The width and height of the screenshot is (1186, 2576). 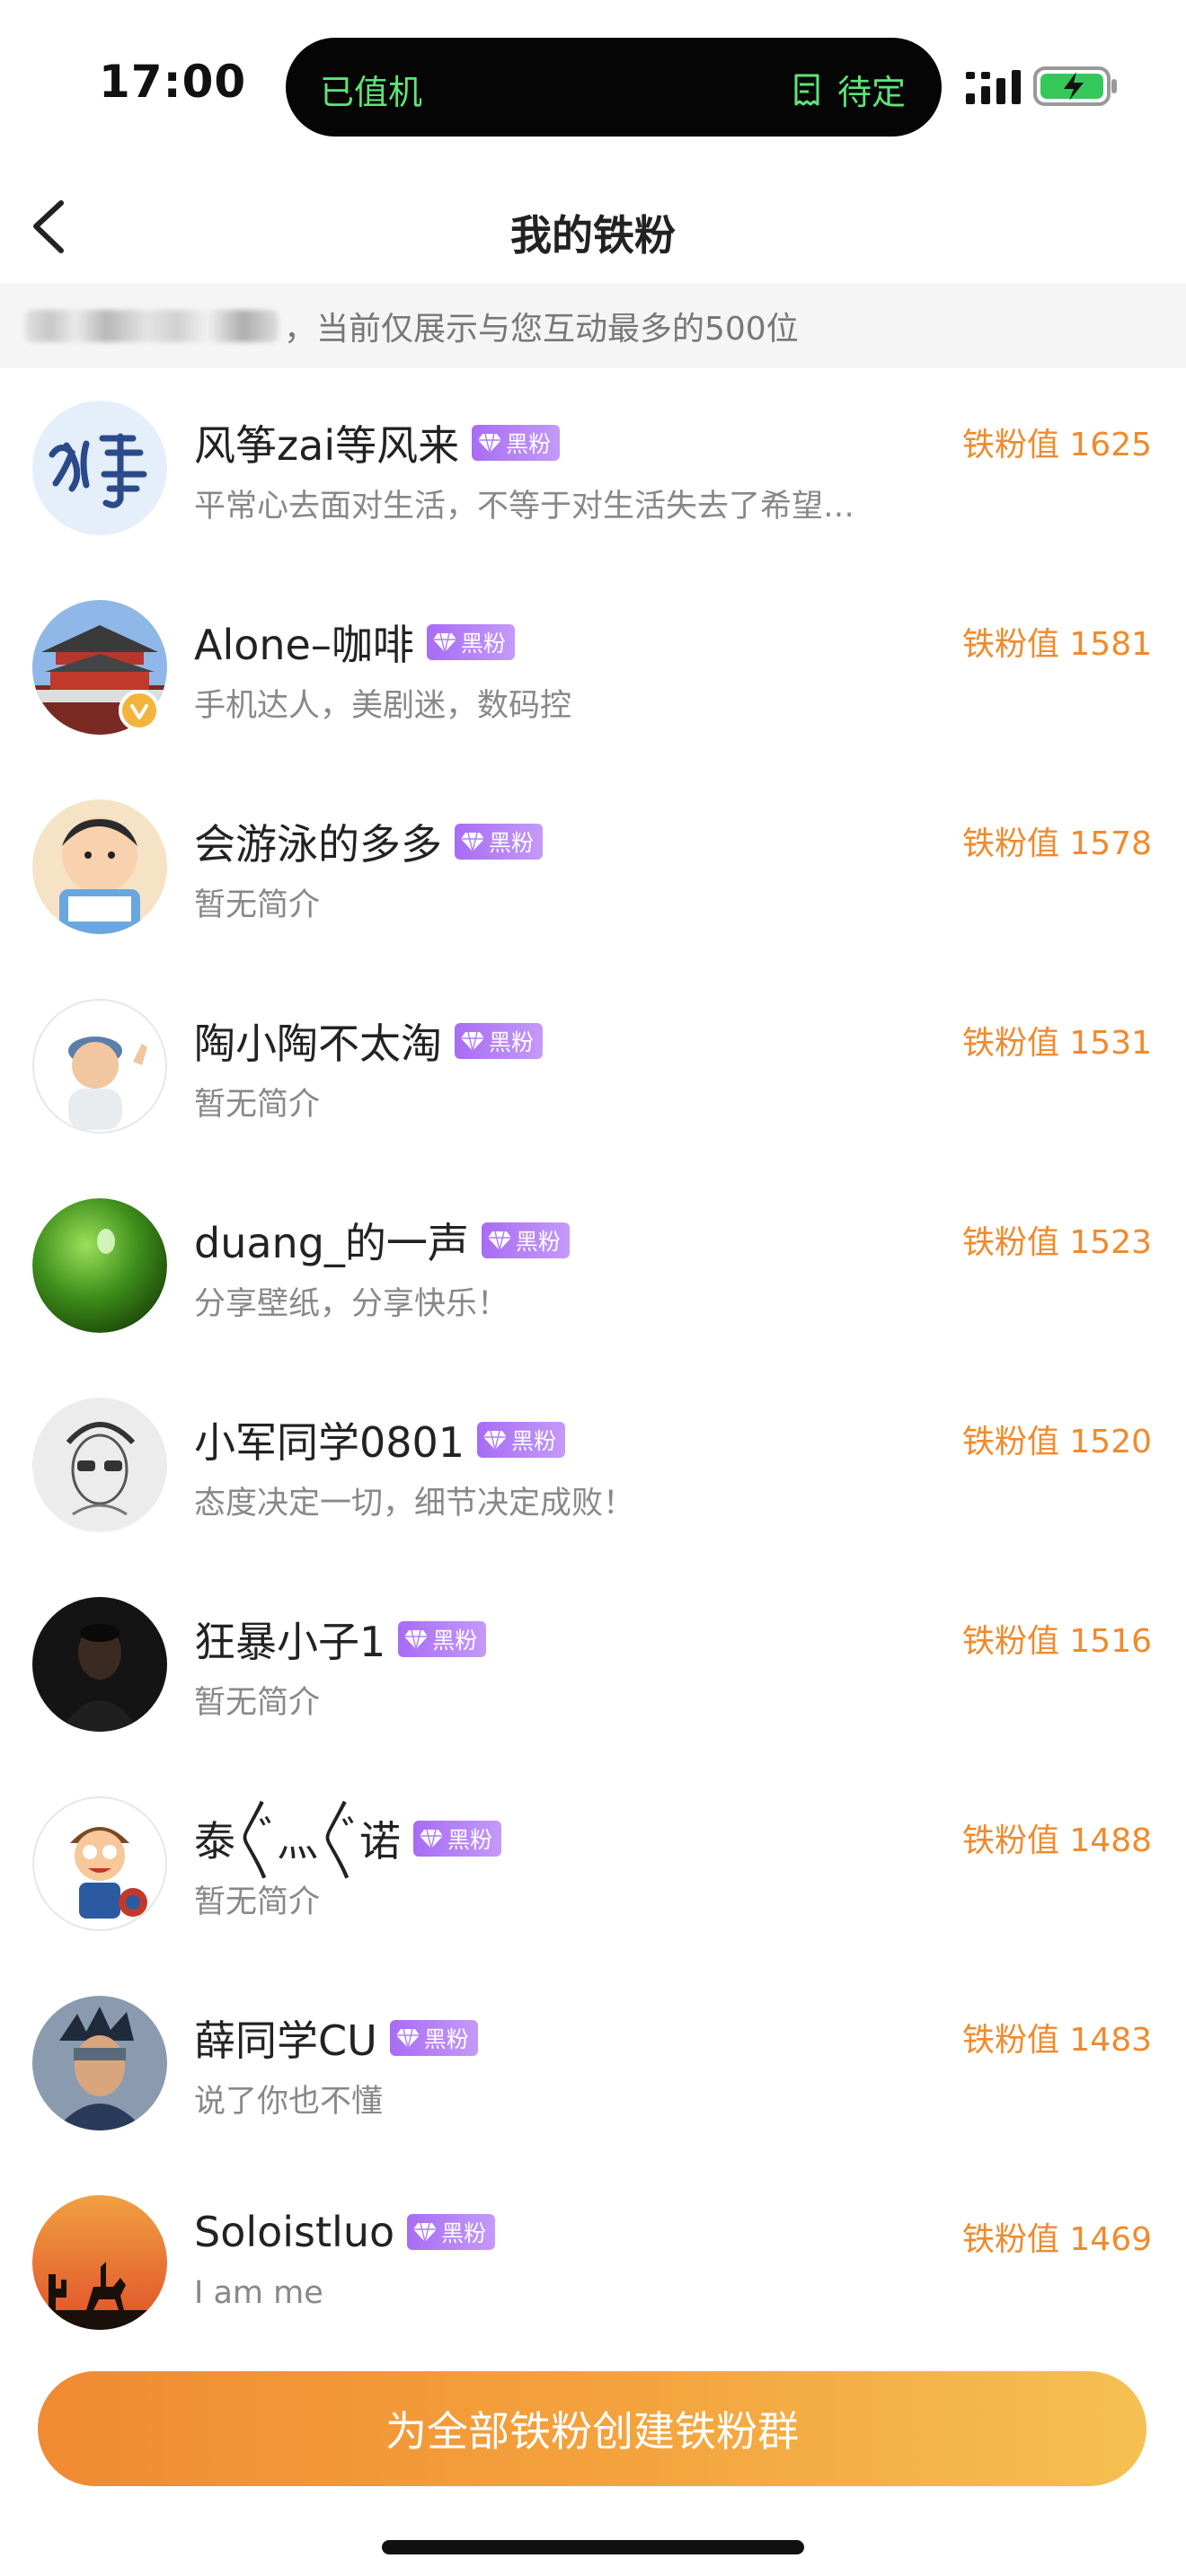 What do you see at coordinates (614, 87) in the screenshot?
I see `dynamic-island: 已值机 待定` at bounding box center [614, 87].